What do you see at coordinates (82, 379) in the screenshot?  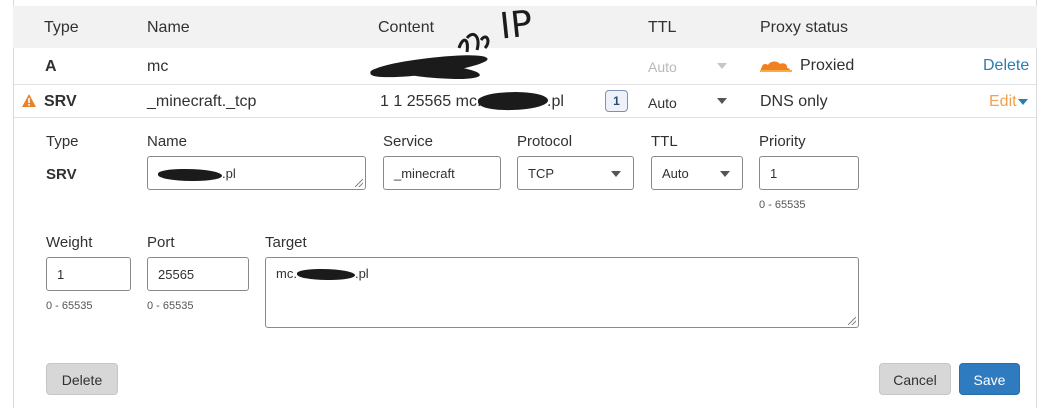 I see `delete-button: Delete` at bounding box center [82, 379].